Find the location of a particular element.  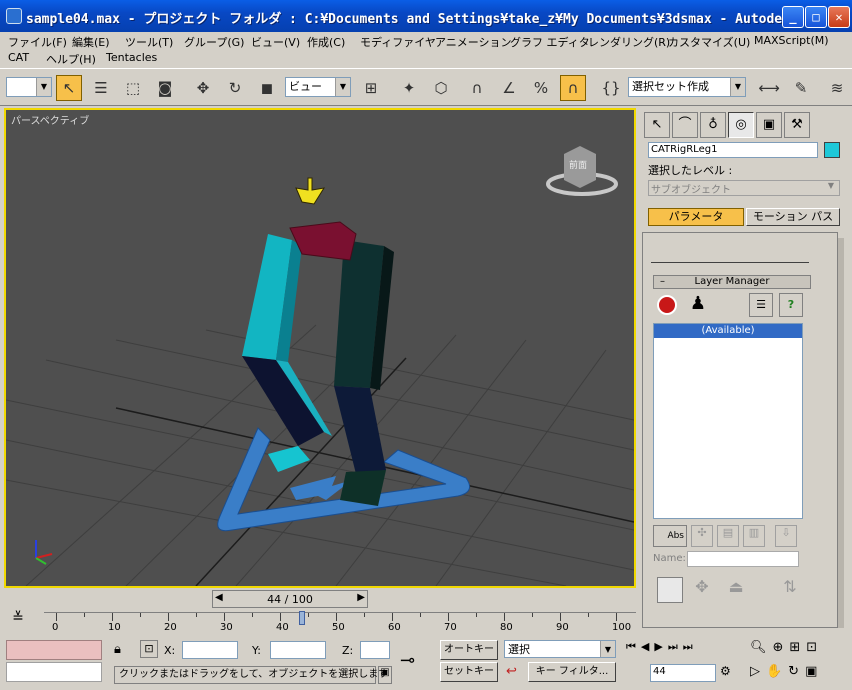

tab-create: ↖ is located at coordinates (657, 125).